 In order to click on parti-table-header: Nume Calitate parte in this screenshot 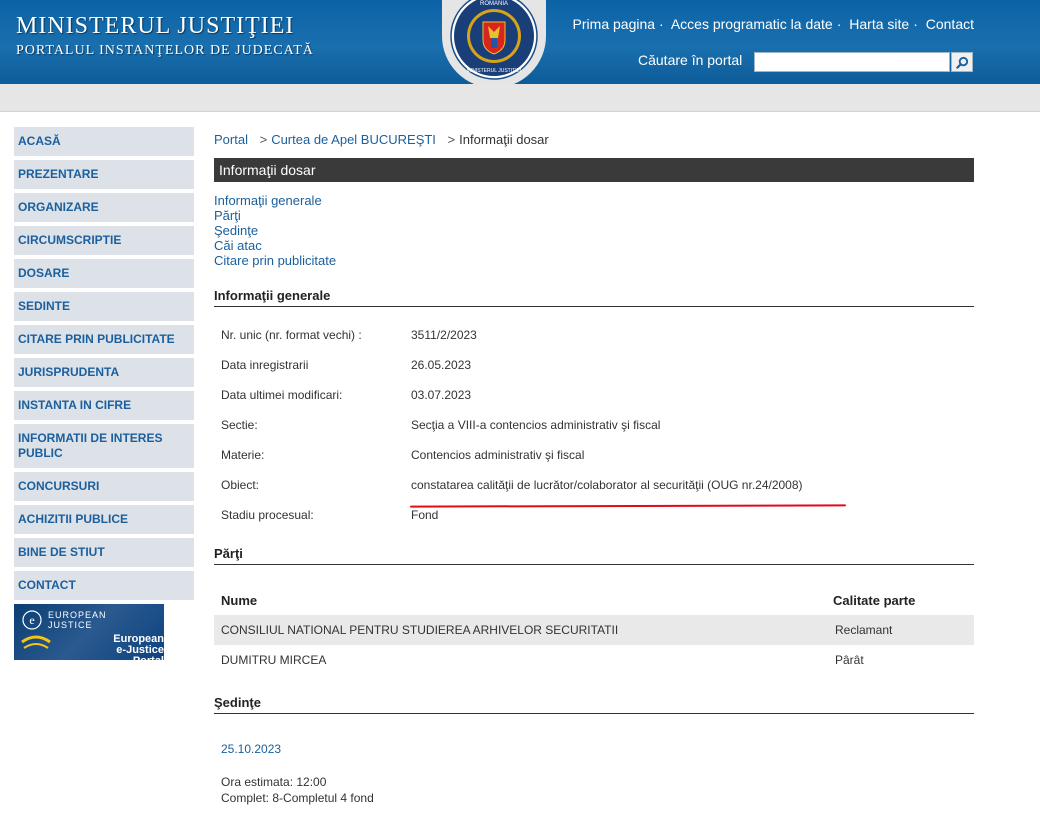, I will do `click(594, 604)`.